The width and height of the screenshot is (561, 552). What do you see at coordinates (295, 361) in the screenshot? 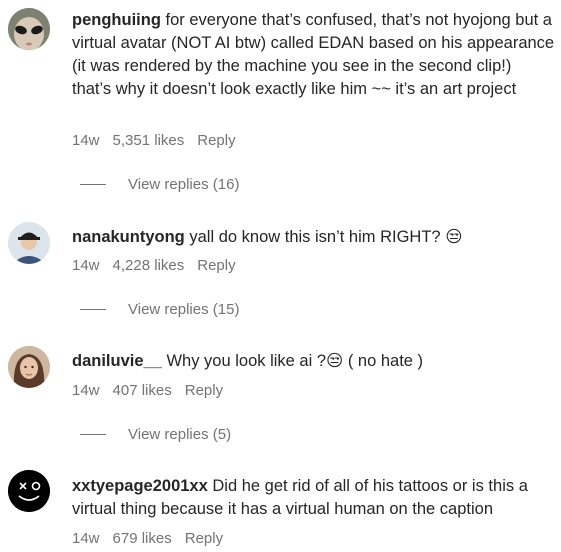
I see `comment-text: Why you look like ai ?😒 ( no hate )` at bounding box center [295, 361].